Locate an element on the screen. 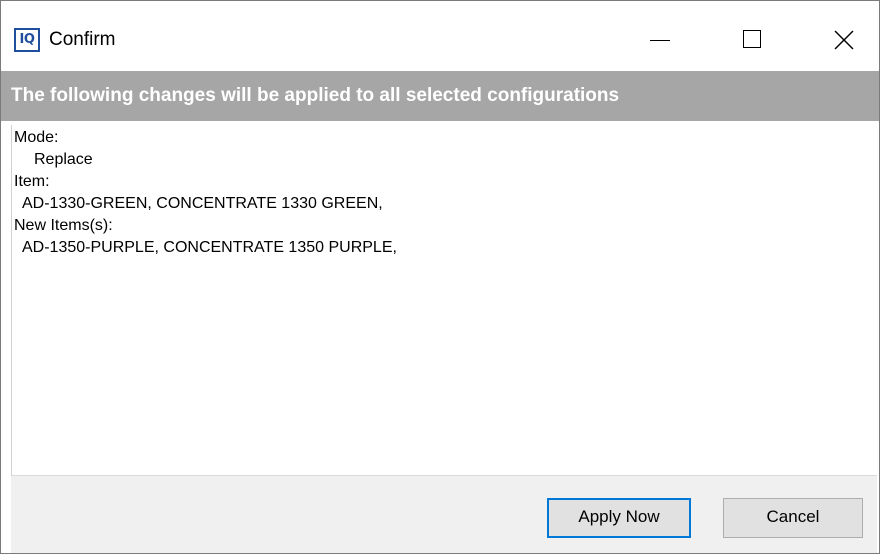 This screenshot has width=880, height=554. item-value: AD-1330-GREEN, CONCENTRATE 1330 GREEN, is located at coordinates (202, 203).